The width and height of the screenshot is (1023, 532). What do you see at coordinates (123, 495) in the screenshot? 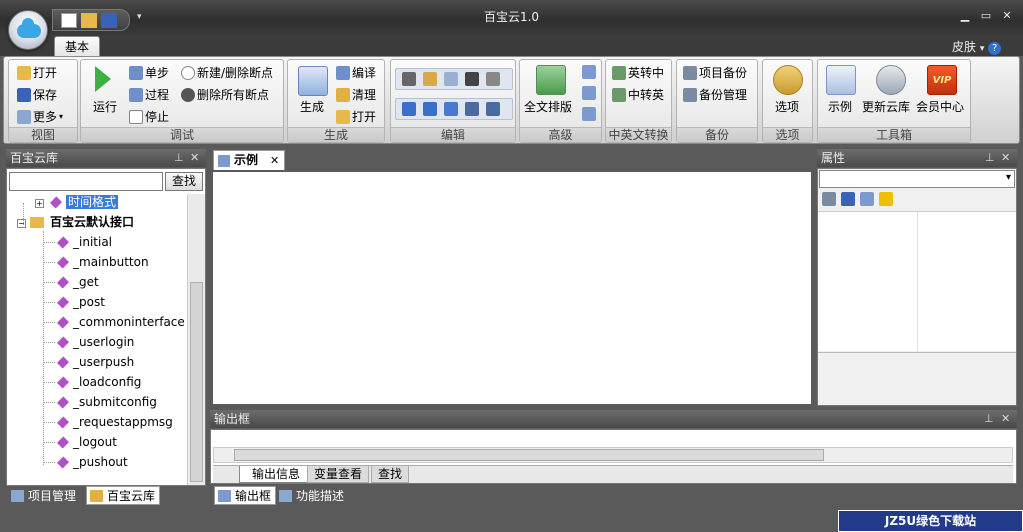
I see `tab-library: 百宝云库` at bounding box center [123, 495].